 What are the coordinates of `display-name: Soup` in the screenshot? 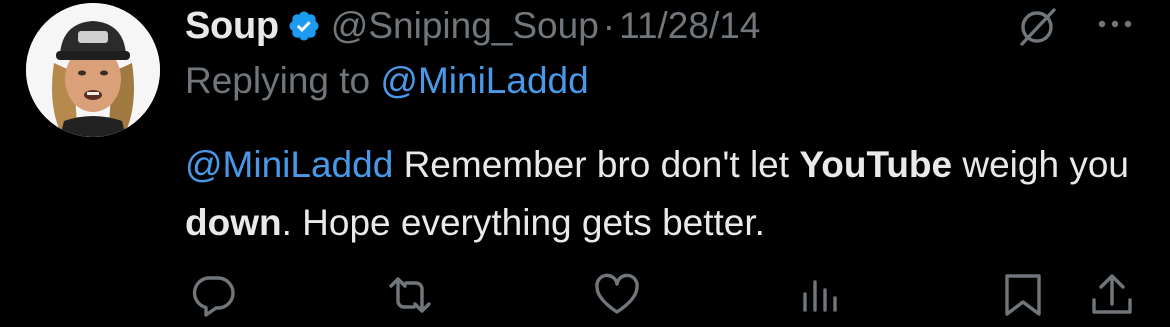 It's located at (232, 26).